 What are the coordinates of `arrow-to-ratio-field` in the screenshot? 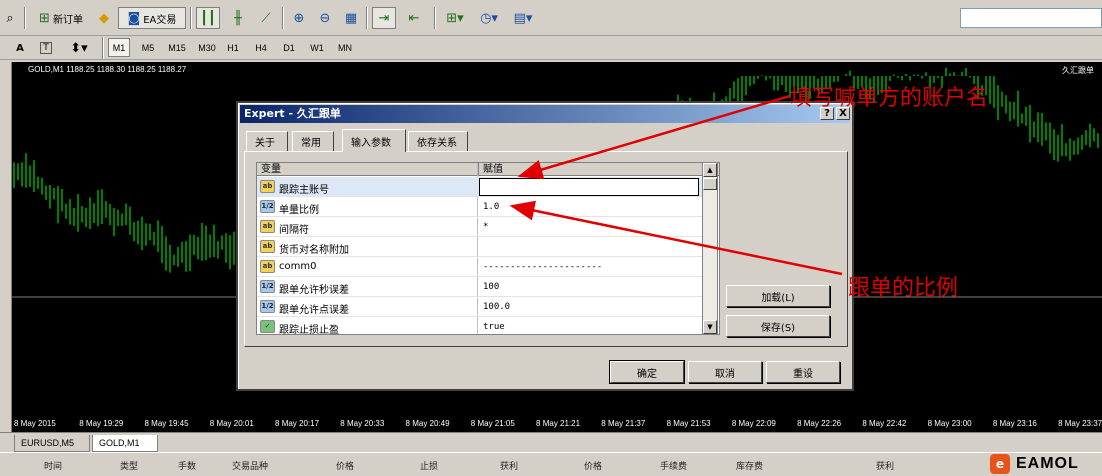 It's located at (676, 238).